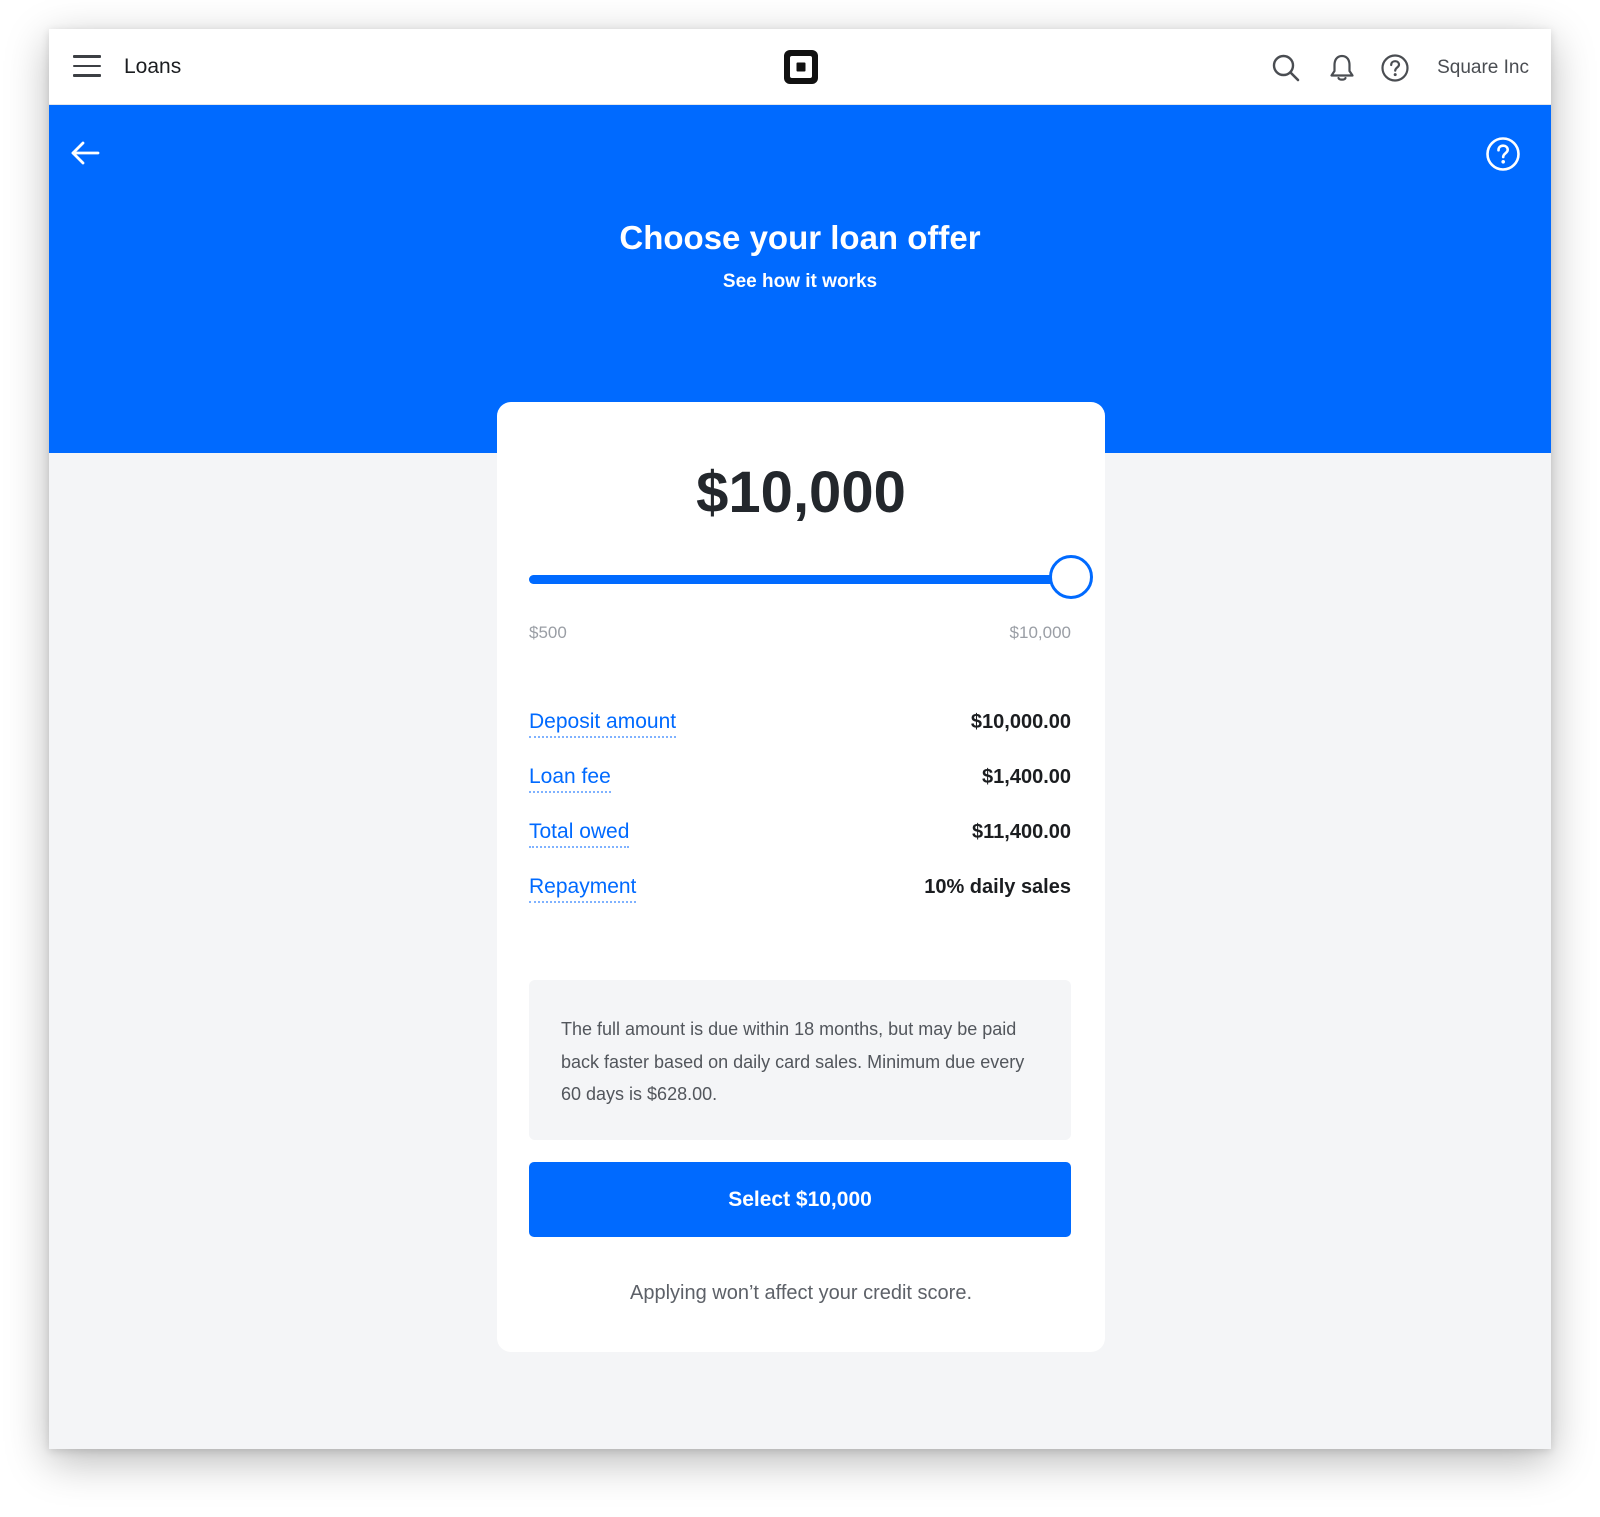 The image size is (1600, 1517). What do you see at coordinates (800, 889) in the screenshot?
I see `detail-row-repayment: Repayment 10% daily sales` at bounding box center [800, 889].